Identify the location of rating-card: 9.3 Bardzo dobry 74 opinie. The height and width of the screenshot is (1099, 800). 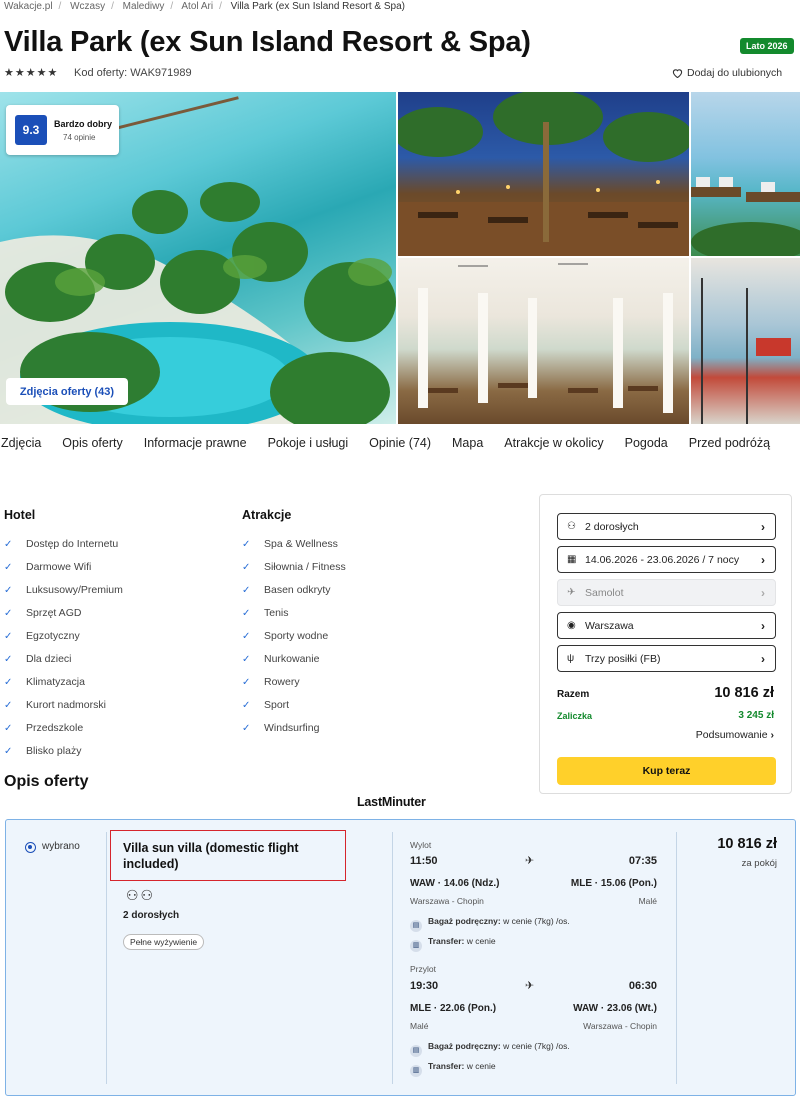
(62, 130).